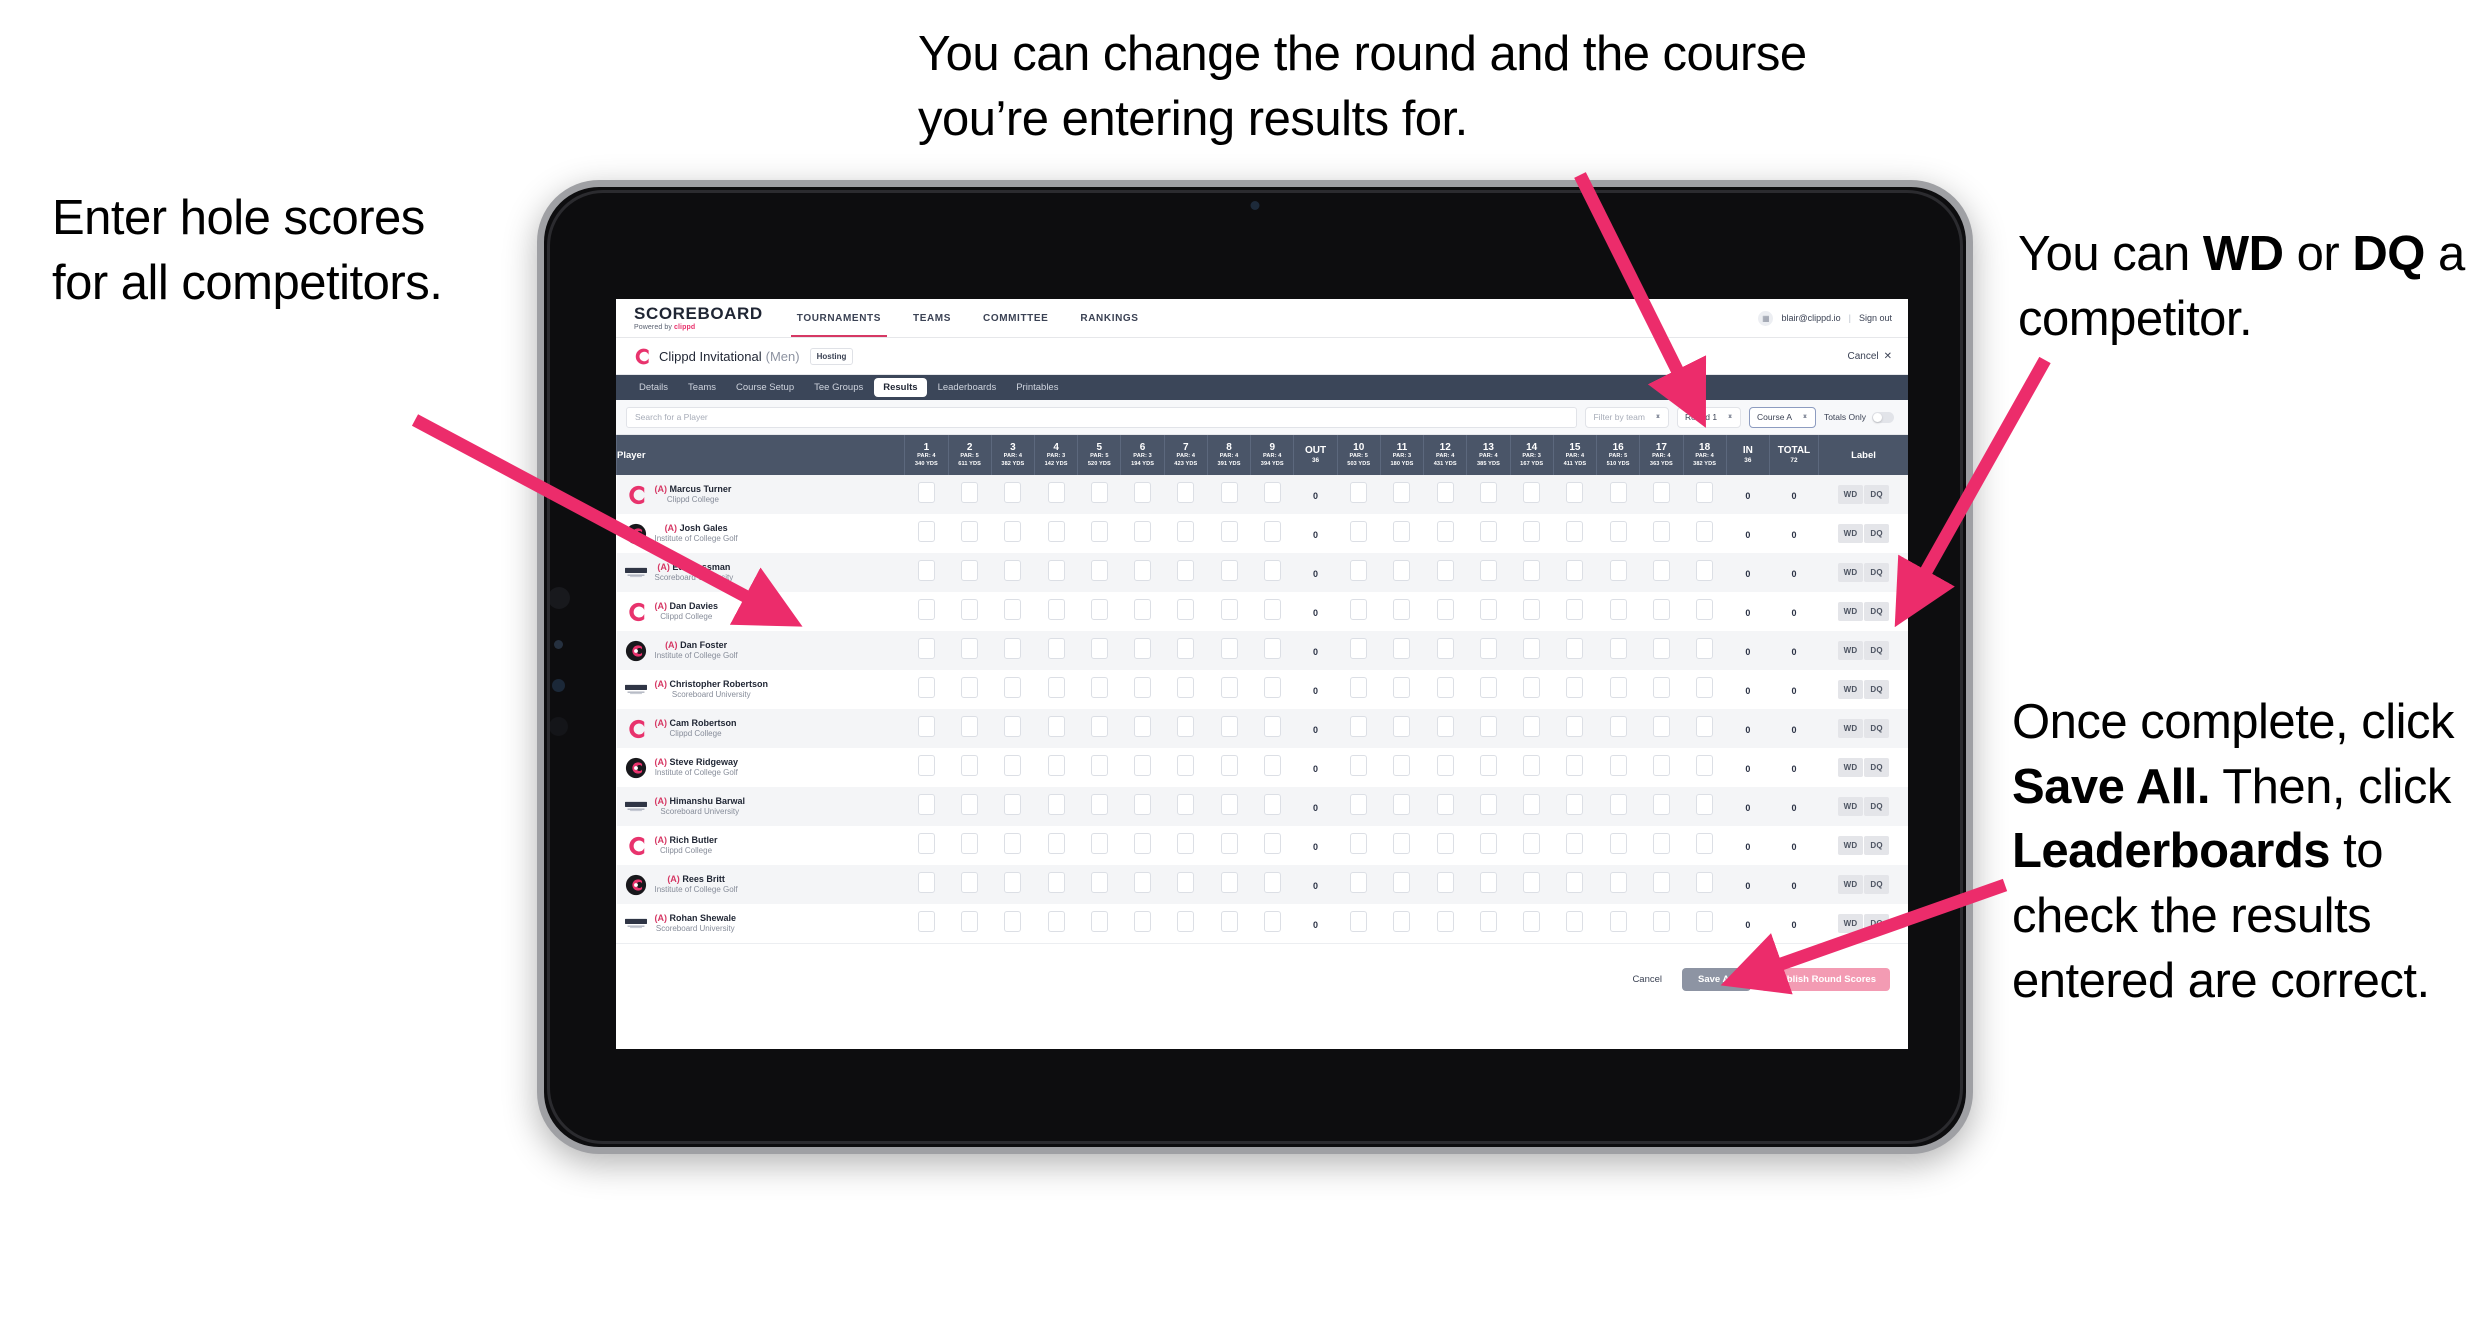 This screenshot has height=1339, width=2489. Describe the element at coordinates (1037, 387) in the screenshot. I see `tab-printables: Printables` at that location.